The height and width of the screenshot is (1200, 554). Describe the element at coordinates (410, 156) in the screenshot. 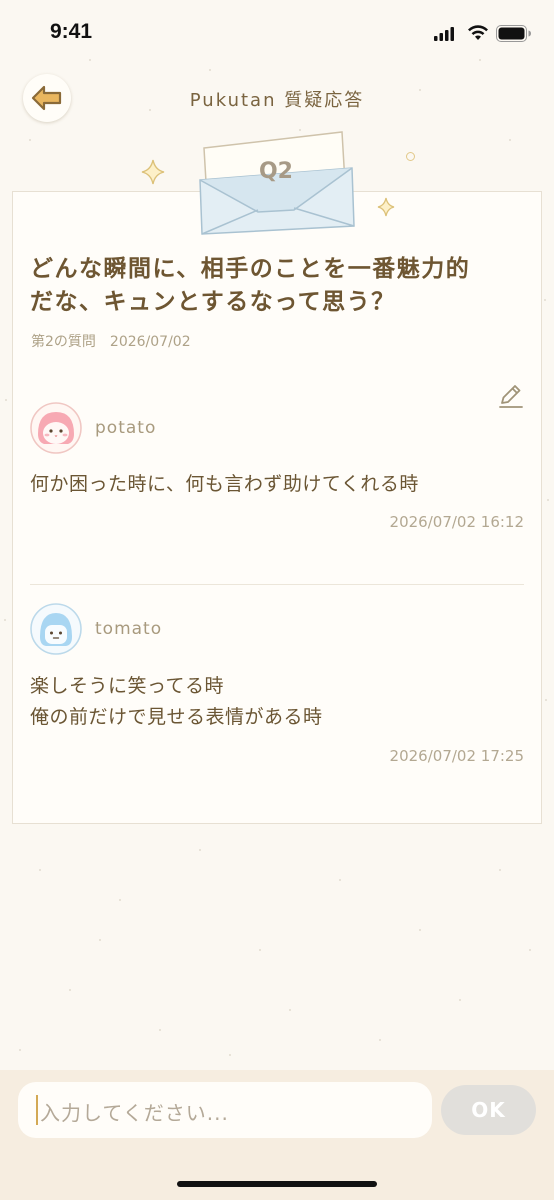

I see `circle-decoration` at that location.